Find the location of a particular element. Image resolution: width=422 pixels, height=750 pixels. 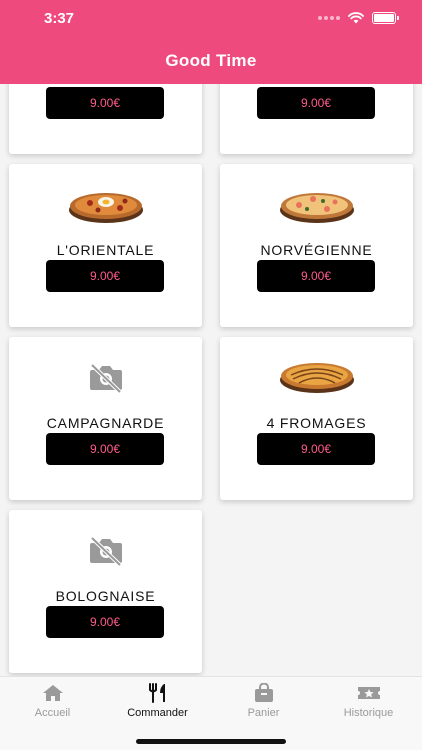

tab-label: Accueil is located at coordinates (52, 713).